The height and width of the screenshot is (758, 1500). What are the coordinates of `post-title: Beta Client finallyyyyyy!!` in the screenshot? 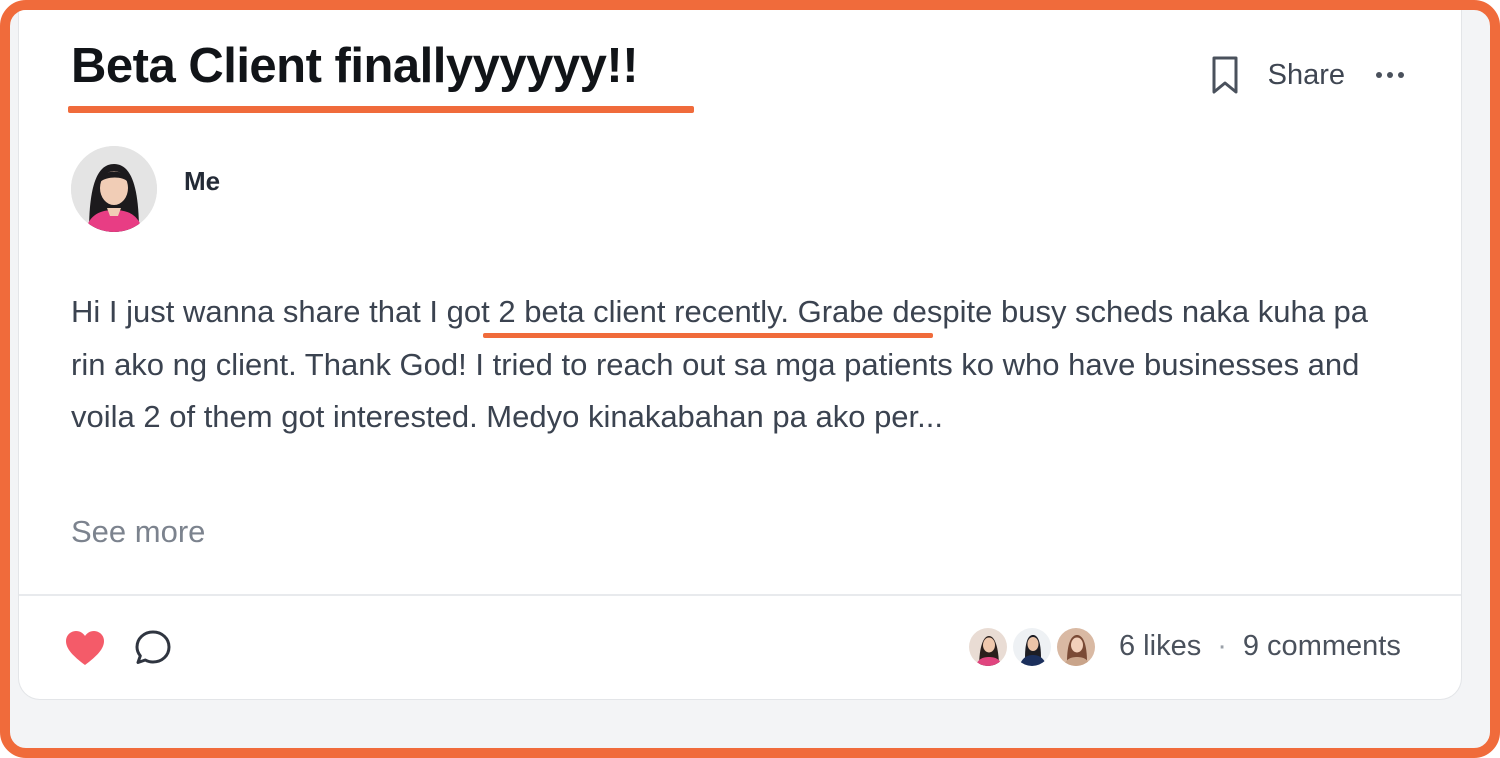 It's located at (355, 66).